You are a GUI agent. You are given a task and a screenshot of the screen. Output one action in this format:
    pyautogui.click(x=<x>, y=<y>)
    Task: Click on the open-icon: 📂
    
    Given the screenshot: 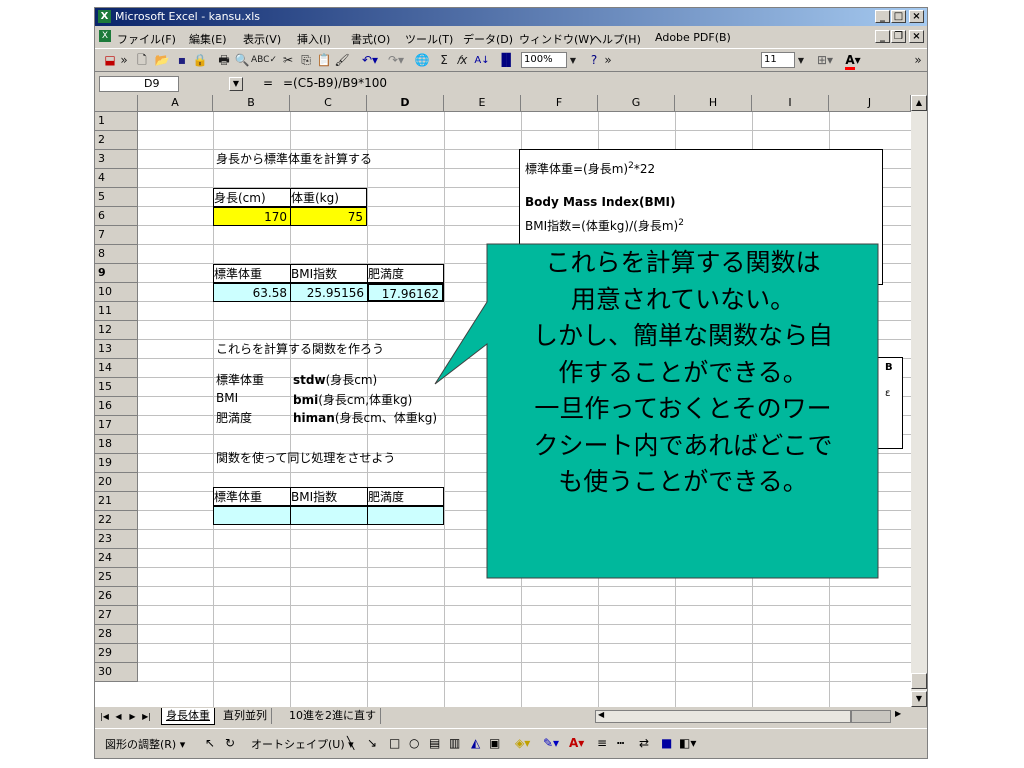 What is the action you would take?
    pyautogui.click(x=162, y=60)
    